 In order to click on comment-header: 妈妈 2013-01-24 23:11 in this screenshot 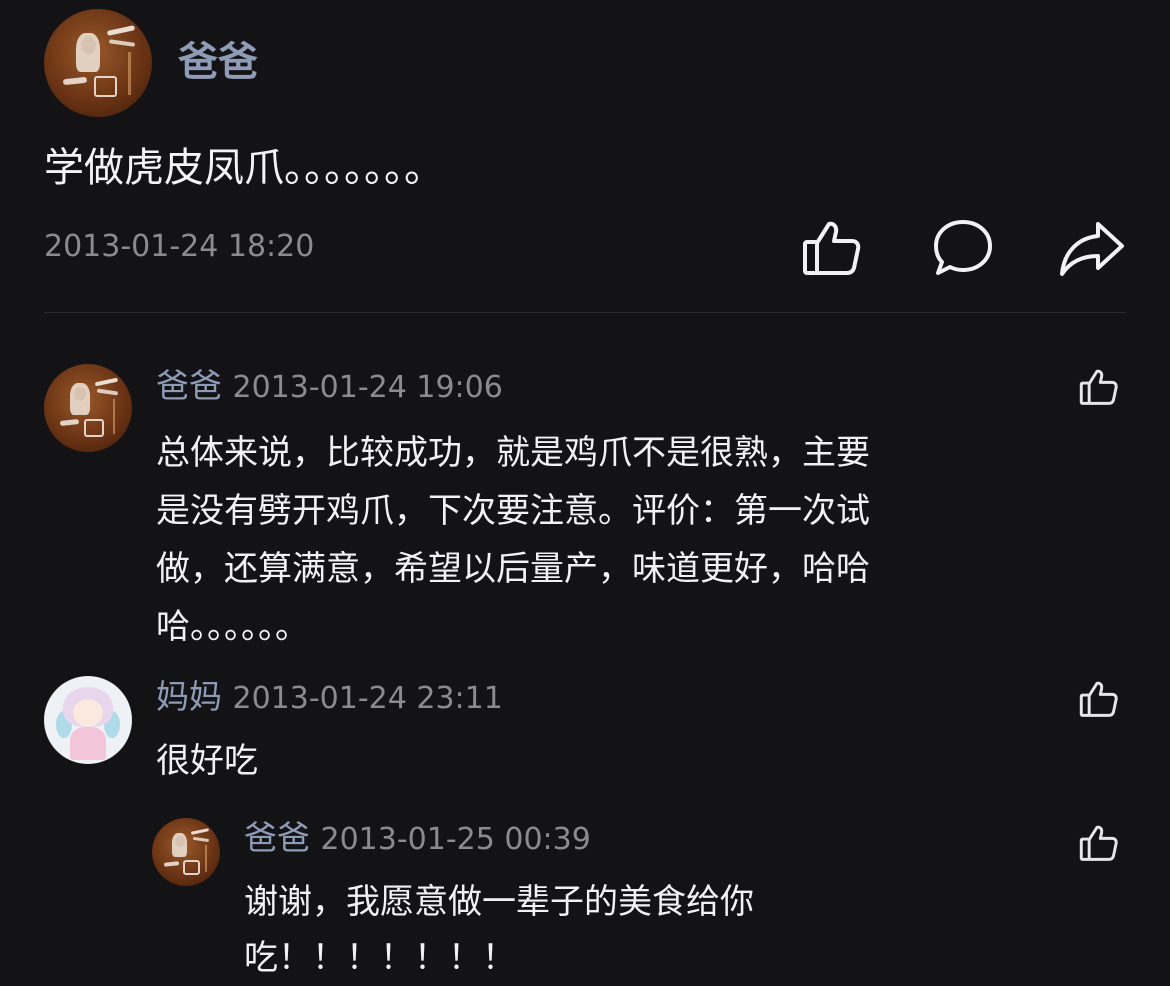, I will do `click(329, 698)`.